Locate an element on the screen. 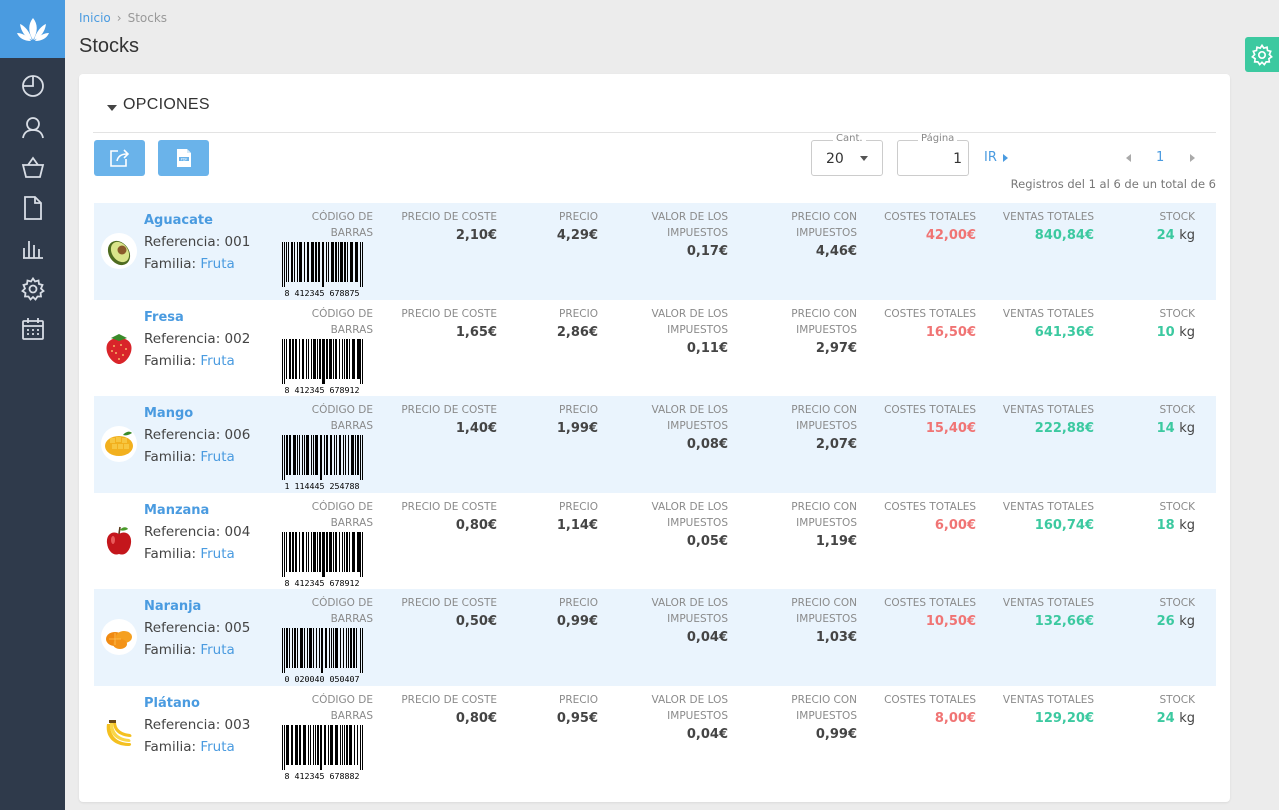 The width and height of the screenshot is (1279, 810). share-export-icon is located at coordinates (119, 158).